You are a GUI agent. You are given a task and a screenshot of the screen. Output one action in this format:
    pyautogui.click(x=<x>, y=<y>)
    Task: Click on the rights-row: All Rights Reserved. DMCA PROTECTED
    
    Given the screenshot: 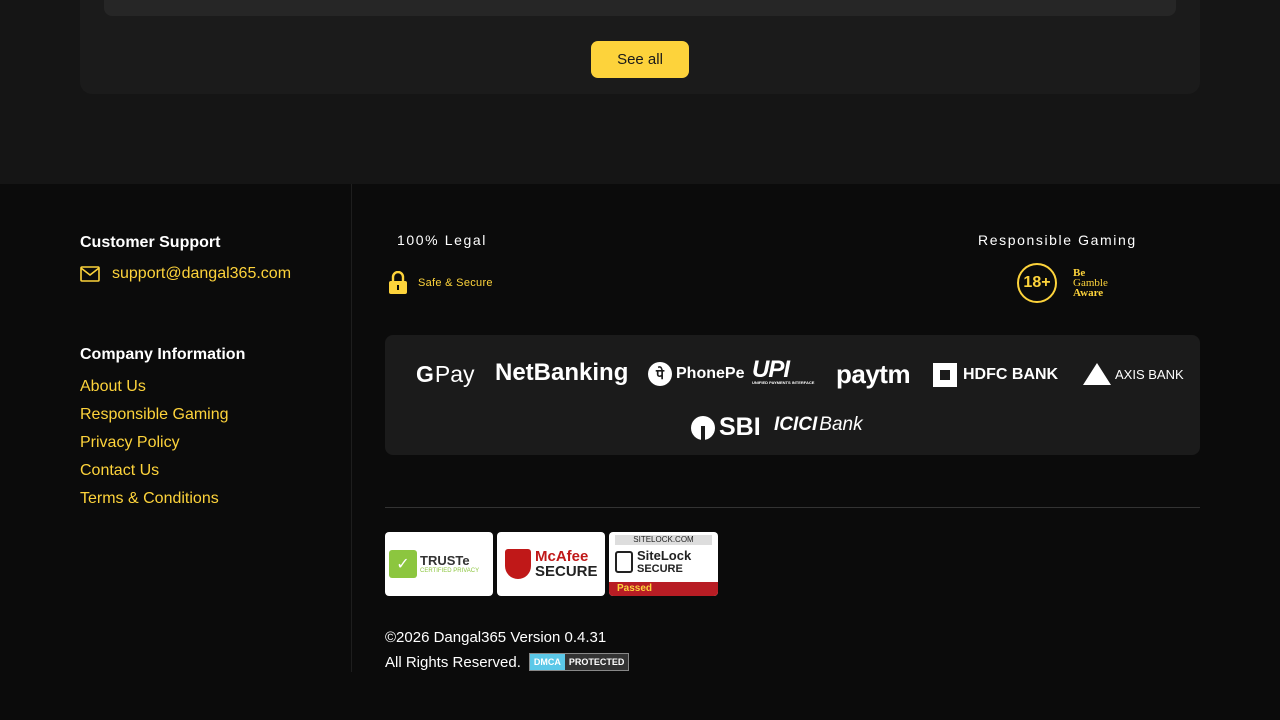 What is the action you would take?
    pyautogui.click(x=507, y=662)
    